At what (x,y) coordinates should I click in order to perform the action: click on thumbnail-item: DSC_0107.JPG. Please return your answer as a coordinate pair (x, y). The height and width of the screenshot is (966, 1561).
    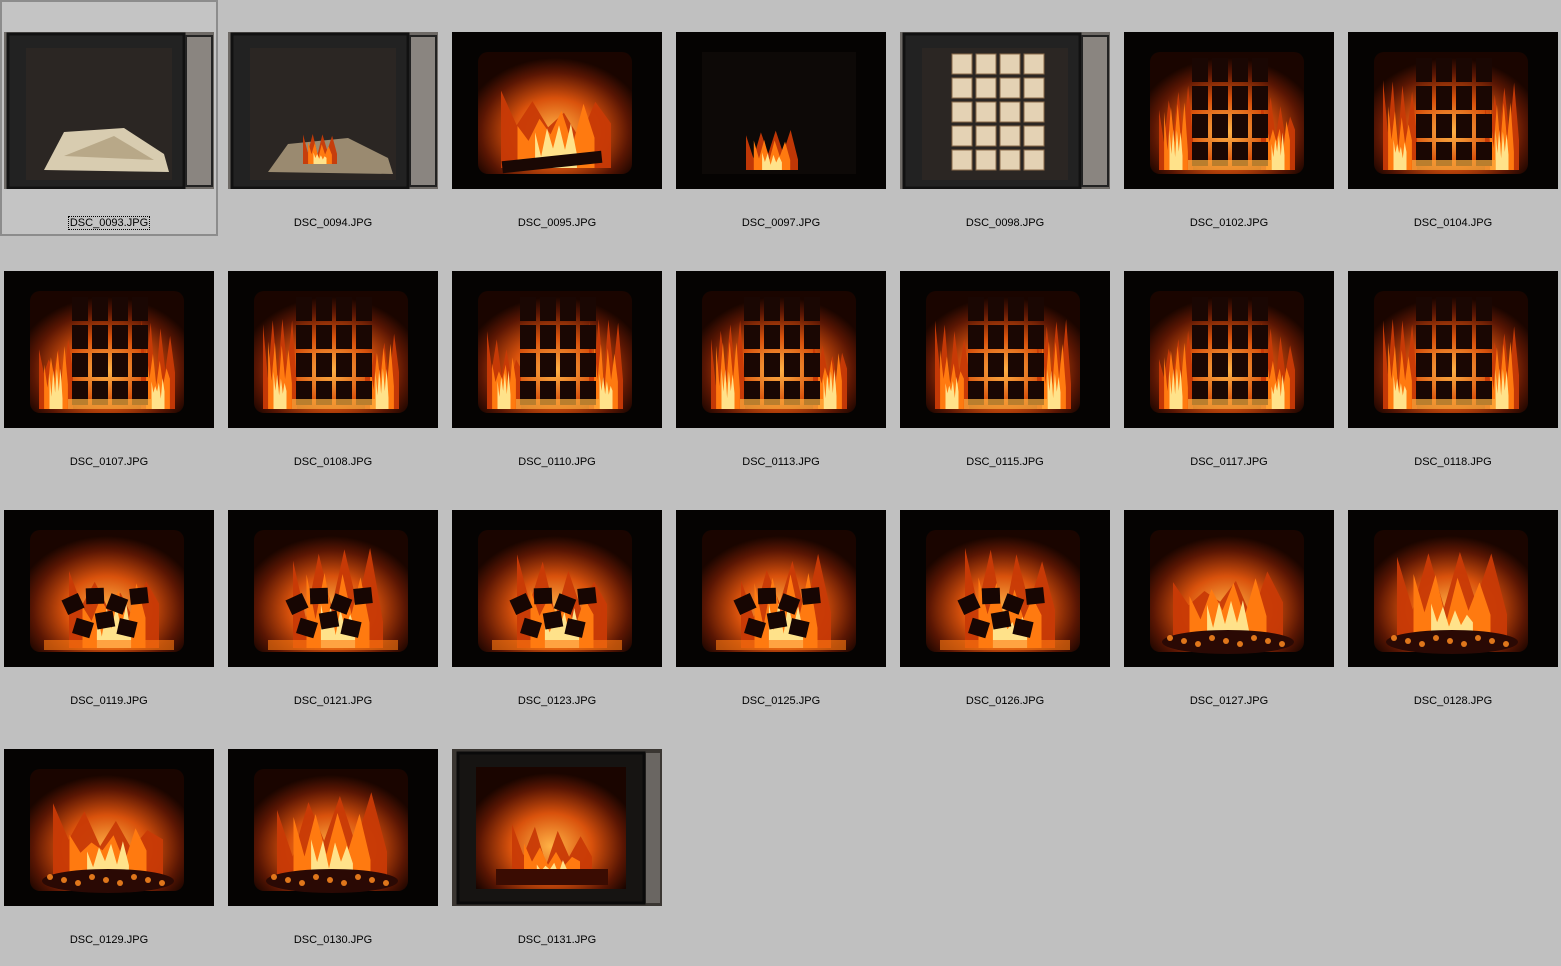
    Looking at the image, I should click on (109, 357).